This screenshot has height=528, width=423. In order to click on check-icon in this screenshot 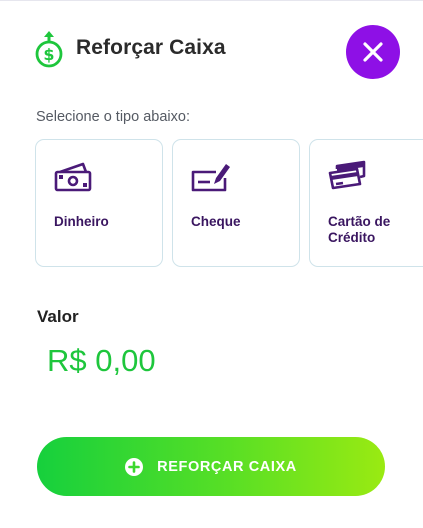, I will do `click(210, 178)`.